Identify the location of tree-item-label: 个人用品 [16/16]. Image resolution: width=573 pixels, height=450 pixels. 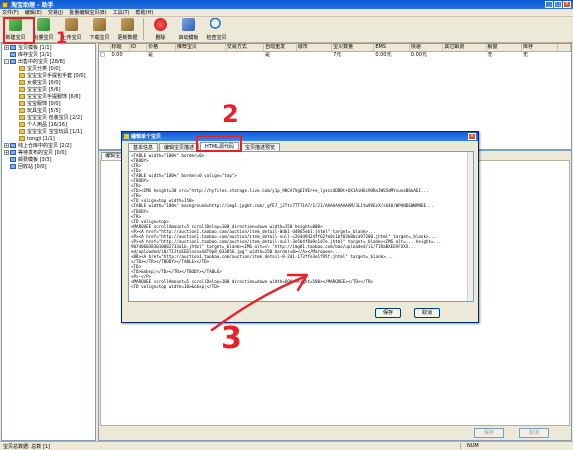
(47, 125).